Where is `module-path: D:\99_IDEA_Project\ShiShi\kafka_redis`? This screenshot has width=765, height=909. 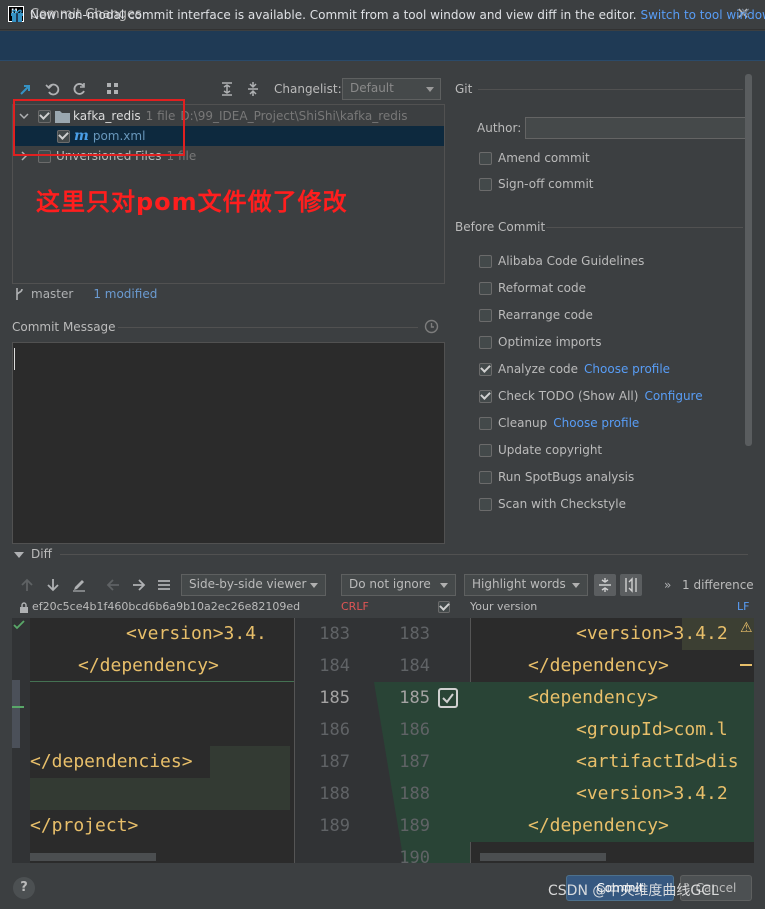 module-path: D:\99_IDEA_Project\ShiShi\kafka_redis is located at coordinates (294, 116).